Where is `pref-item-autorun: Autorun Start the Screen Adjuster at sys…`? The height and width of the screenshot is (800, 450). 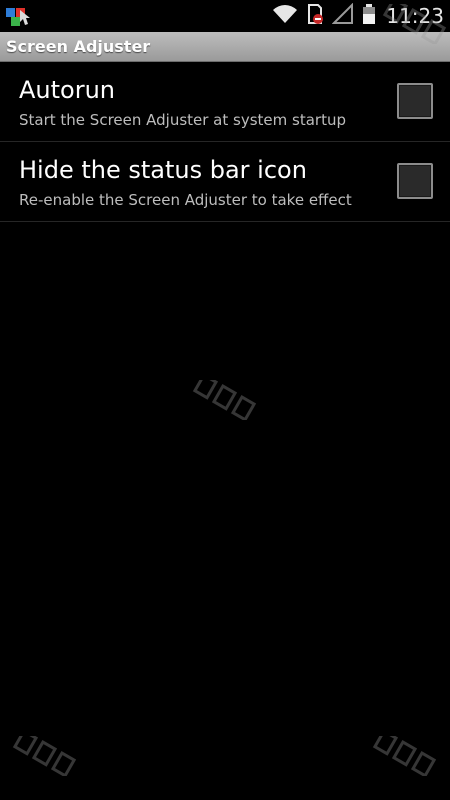
pref-item-autorun: Autorun Start the Screen Adjuster at sys… is located at coordinates (225, 102).